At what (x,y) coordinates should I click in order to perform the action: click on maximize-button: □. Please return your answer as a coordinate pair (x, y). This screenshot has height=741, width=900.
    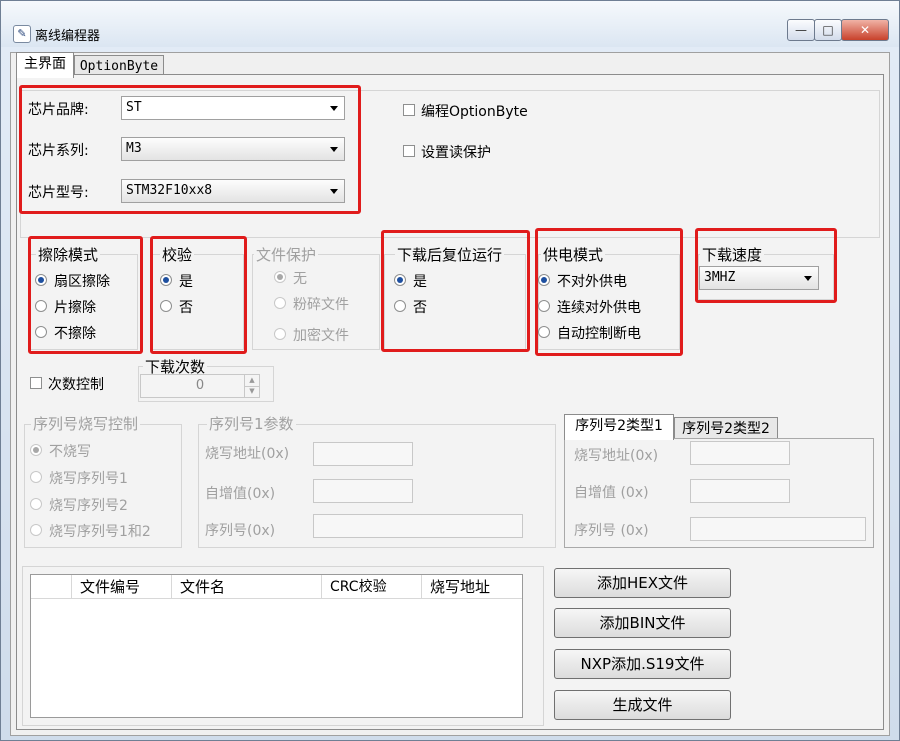
    Looking at the image, I should click on (828, 30).